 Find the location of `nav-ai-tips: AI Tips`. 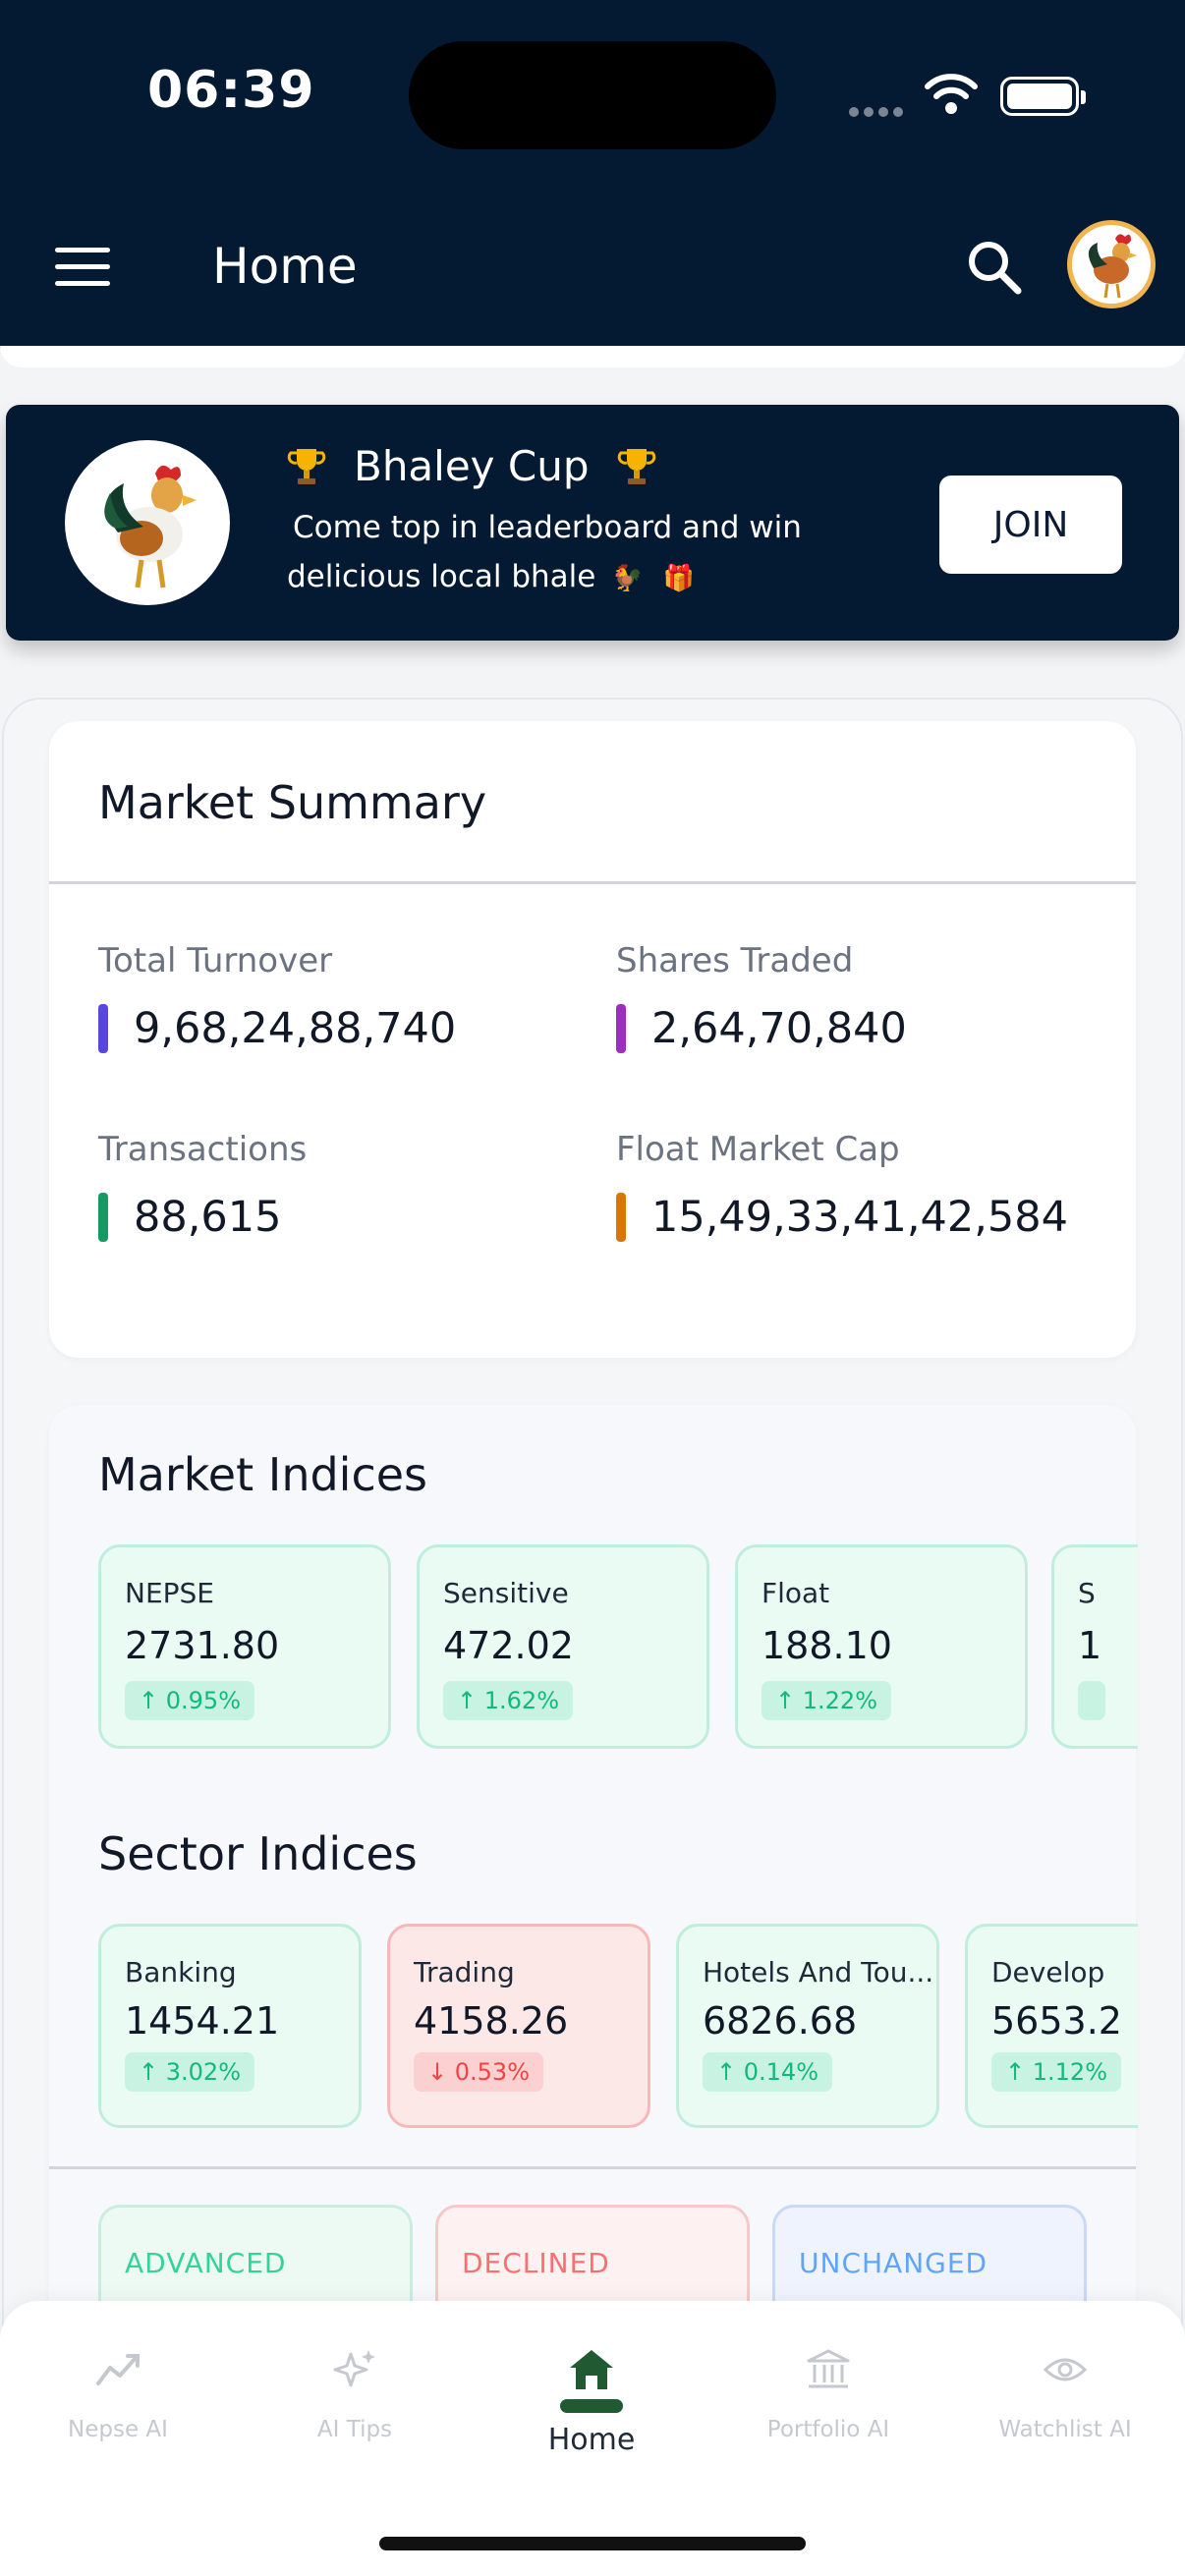

nav-ai-tips: AI Tips is located at coordinates (355, 2391).